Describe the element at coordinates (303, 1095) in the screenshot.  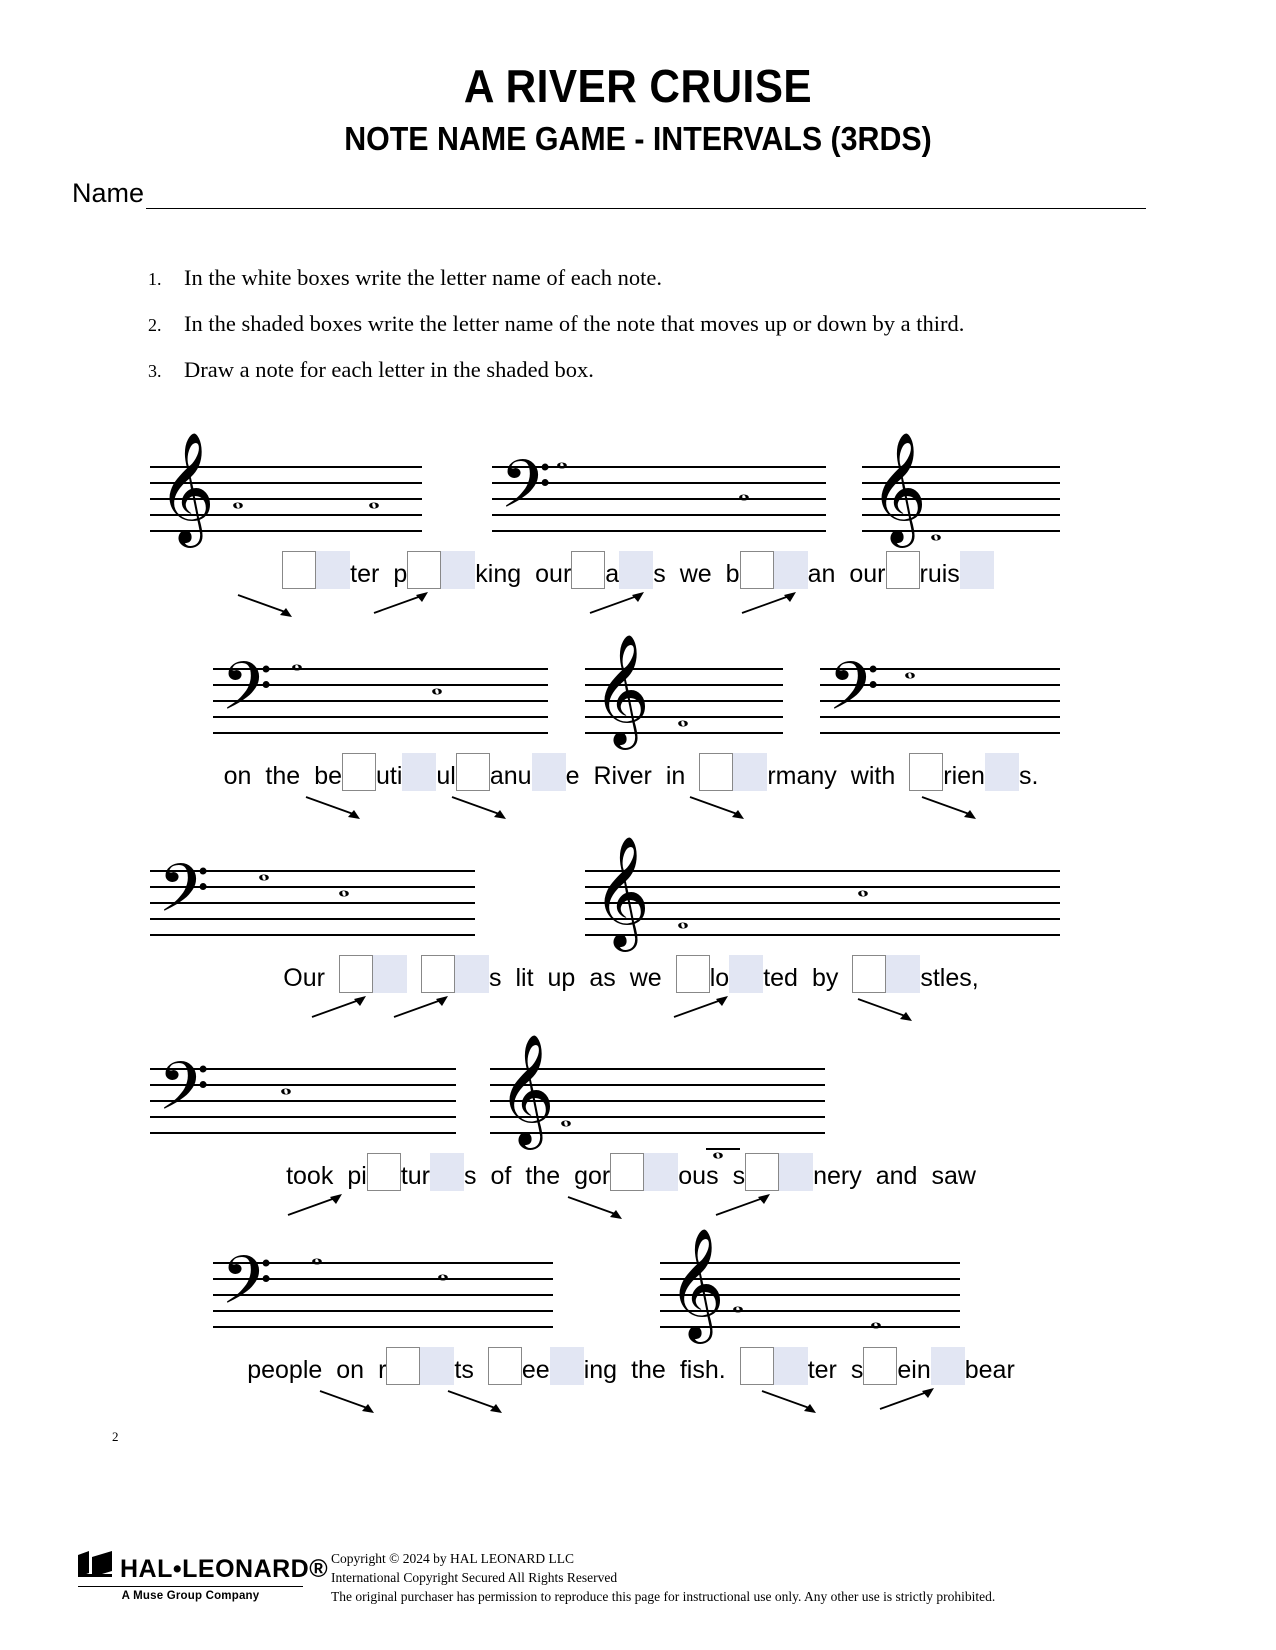
I see `staff-bass: 𝄢 𝅝` at that location.